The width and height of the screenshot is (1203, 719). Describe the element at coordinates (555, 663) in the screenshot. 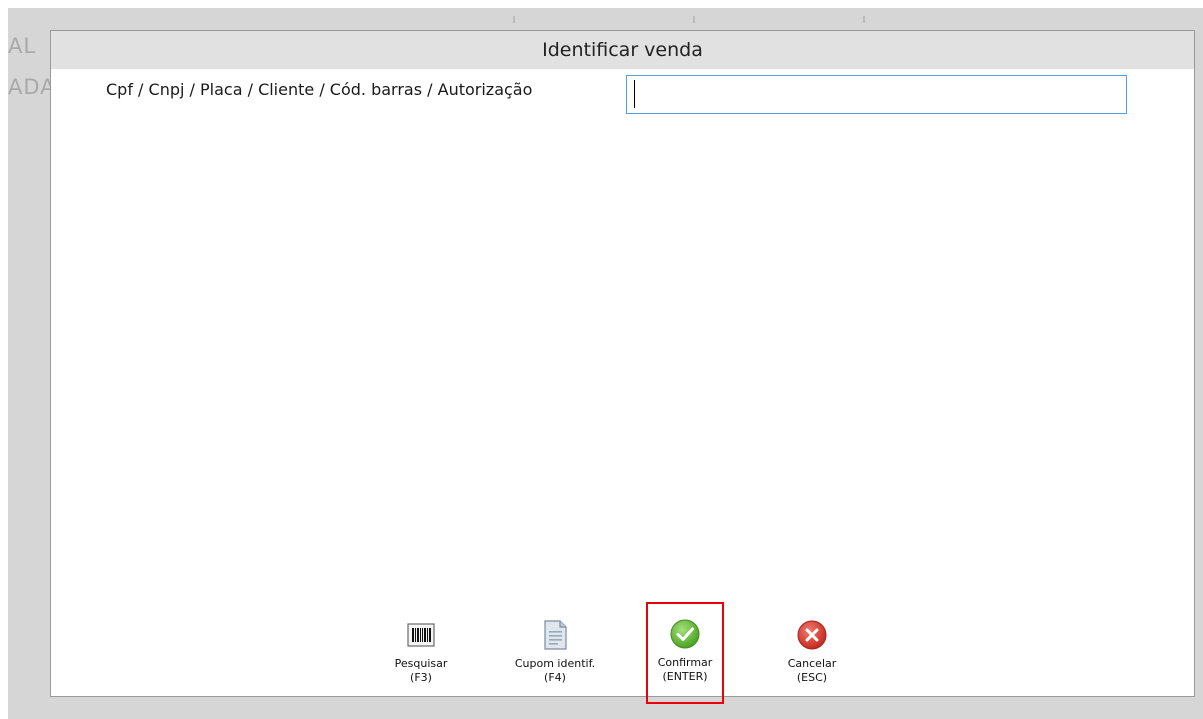

I see `cupom-identif-label: Cupom identif.` at that location.